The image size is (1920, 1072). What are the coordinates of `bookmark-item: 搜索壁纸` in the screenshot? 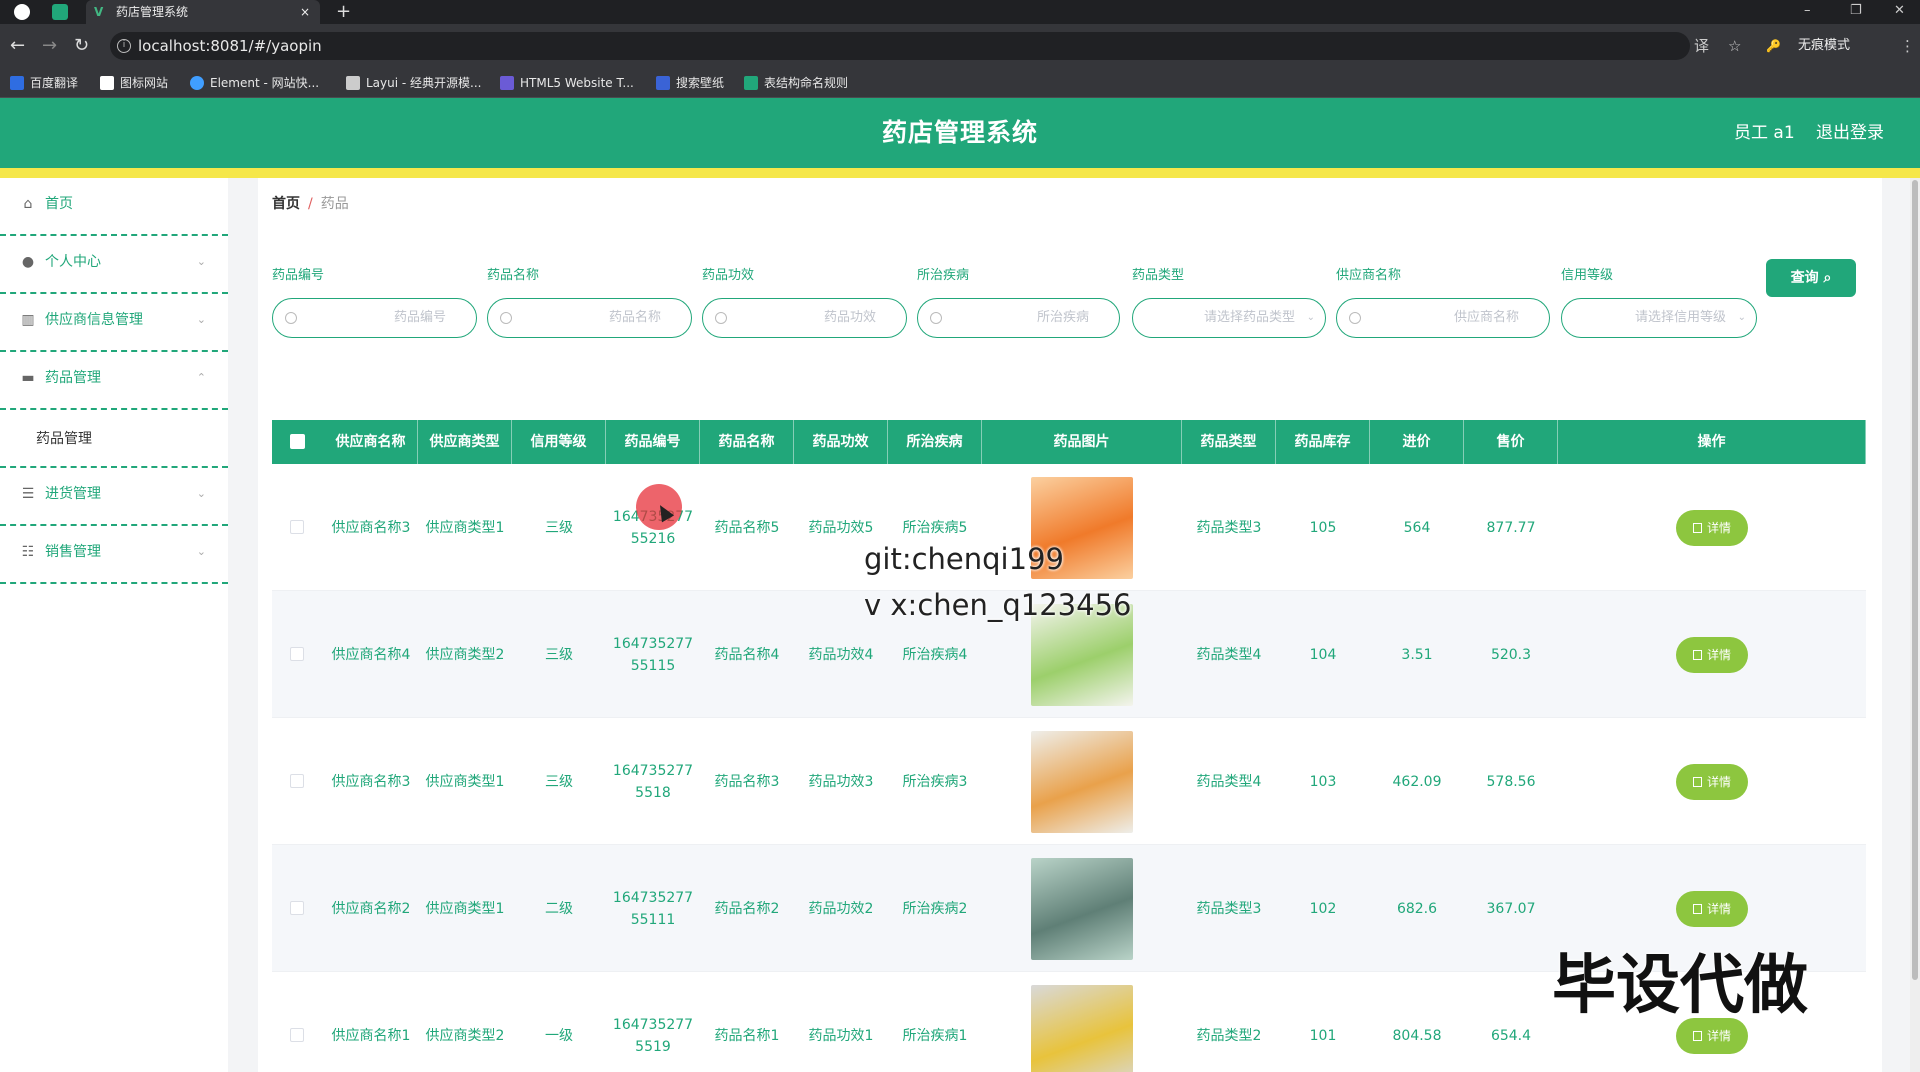 It's located at (690, 83).